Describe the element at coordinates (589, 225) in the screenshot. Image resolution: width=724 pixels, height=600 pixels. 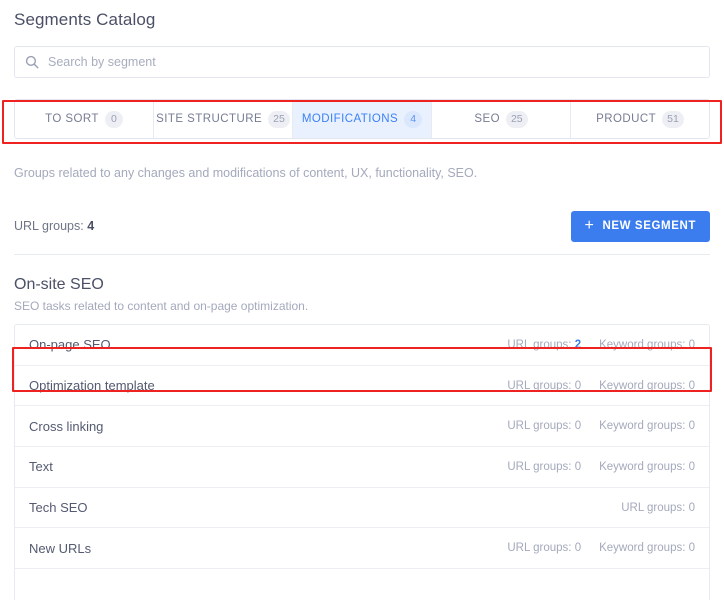
I see `plus-icon: +` at that location.